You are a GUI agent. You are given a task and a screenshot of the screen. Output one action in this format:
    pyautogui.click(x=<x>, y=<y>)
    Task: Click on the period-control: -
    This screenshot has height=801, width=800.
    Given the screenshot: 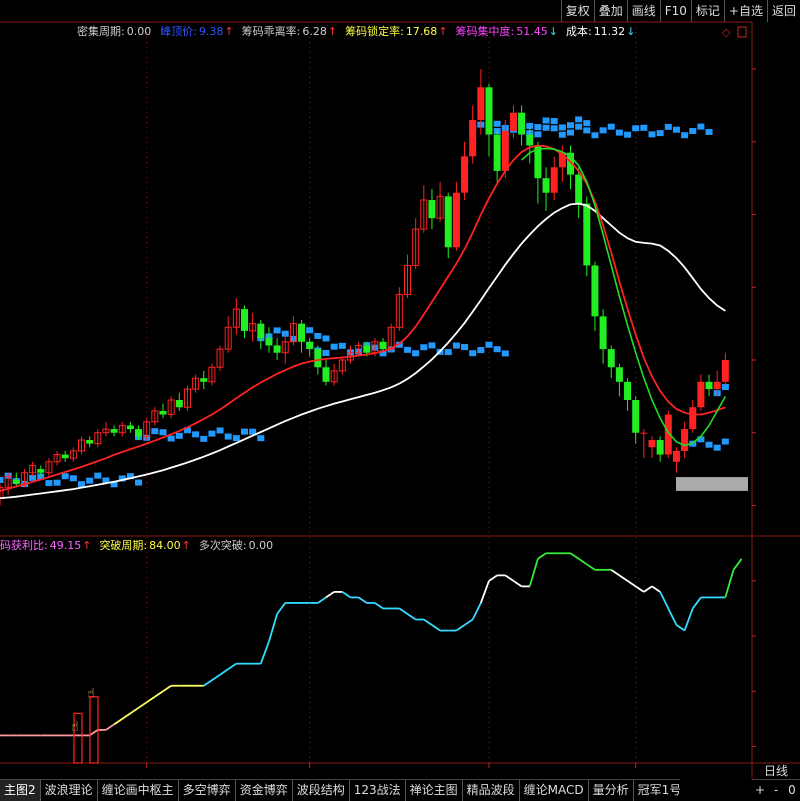 What is the action you would take?
    pyautogui.click(x=776, y=790)
    